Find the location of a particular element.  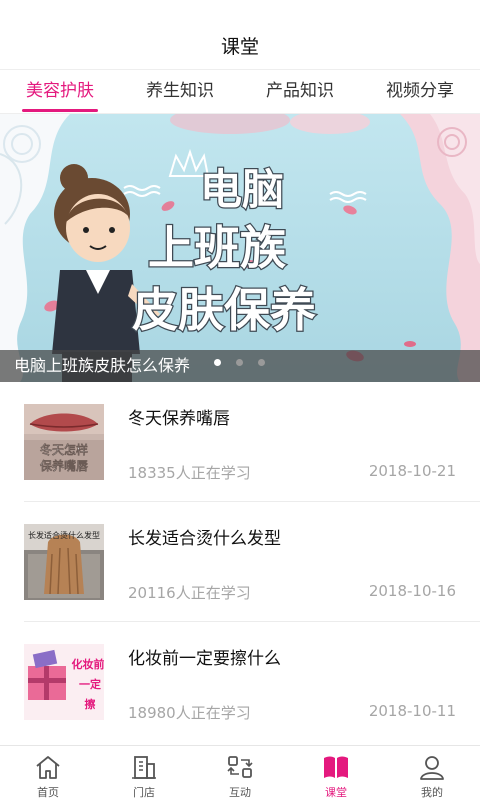

course-item: 化妆前 一定 擦 化妆前一定要擦什么 18980人正在学习 2018-10-11 is located at coordinates (240, 682).